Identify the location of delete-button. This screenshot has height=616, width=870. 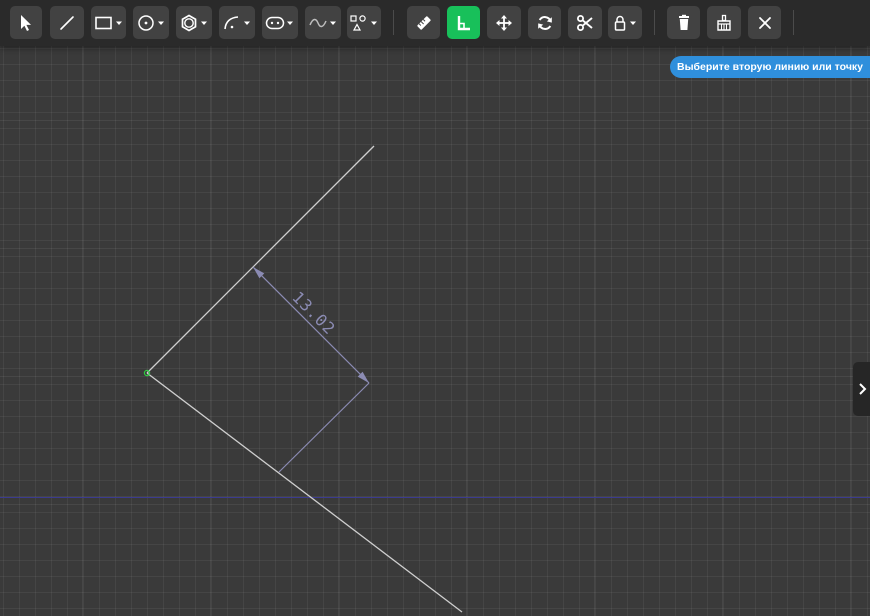
(683, 22).